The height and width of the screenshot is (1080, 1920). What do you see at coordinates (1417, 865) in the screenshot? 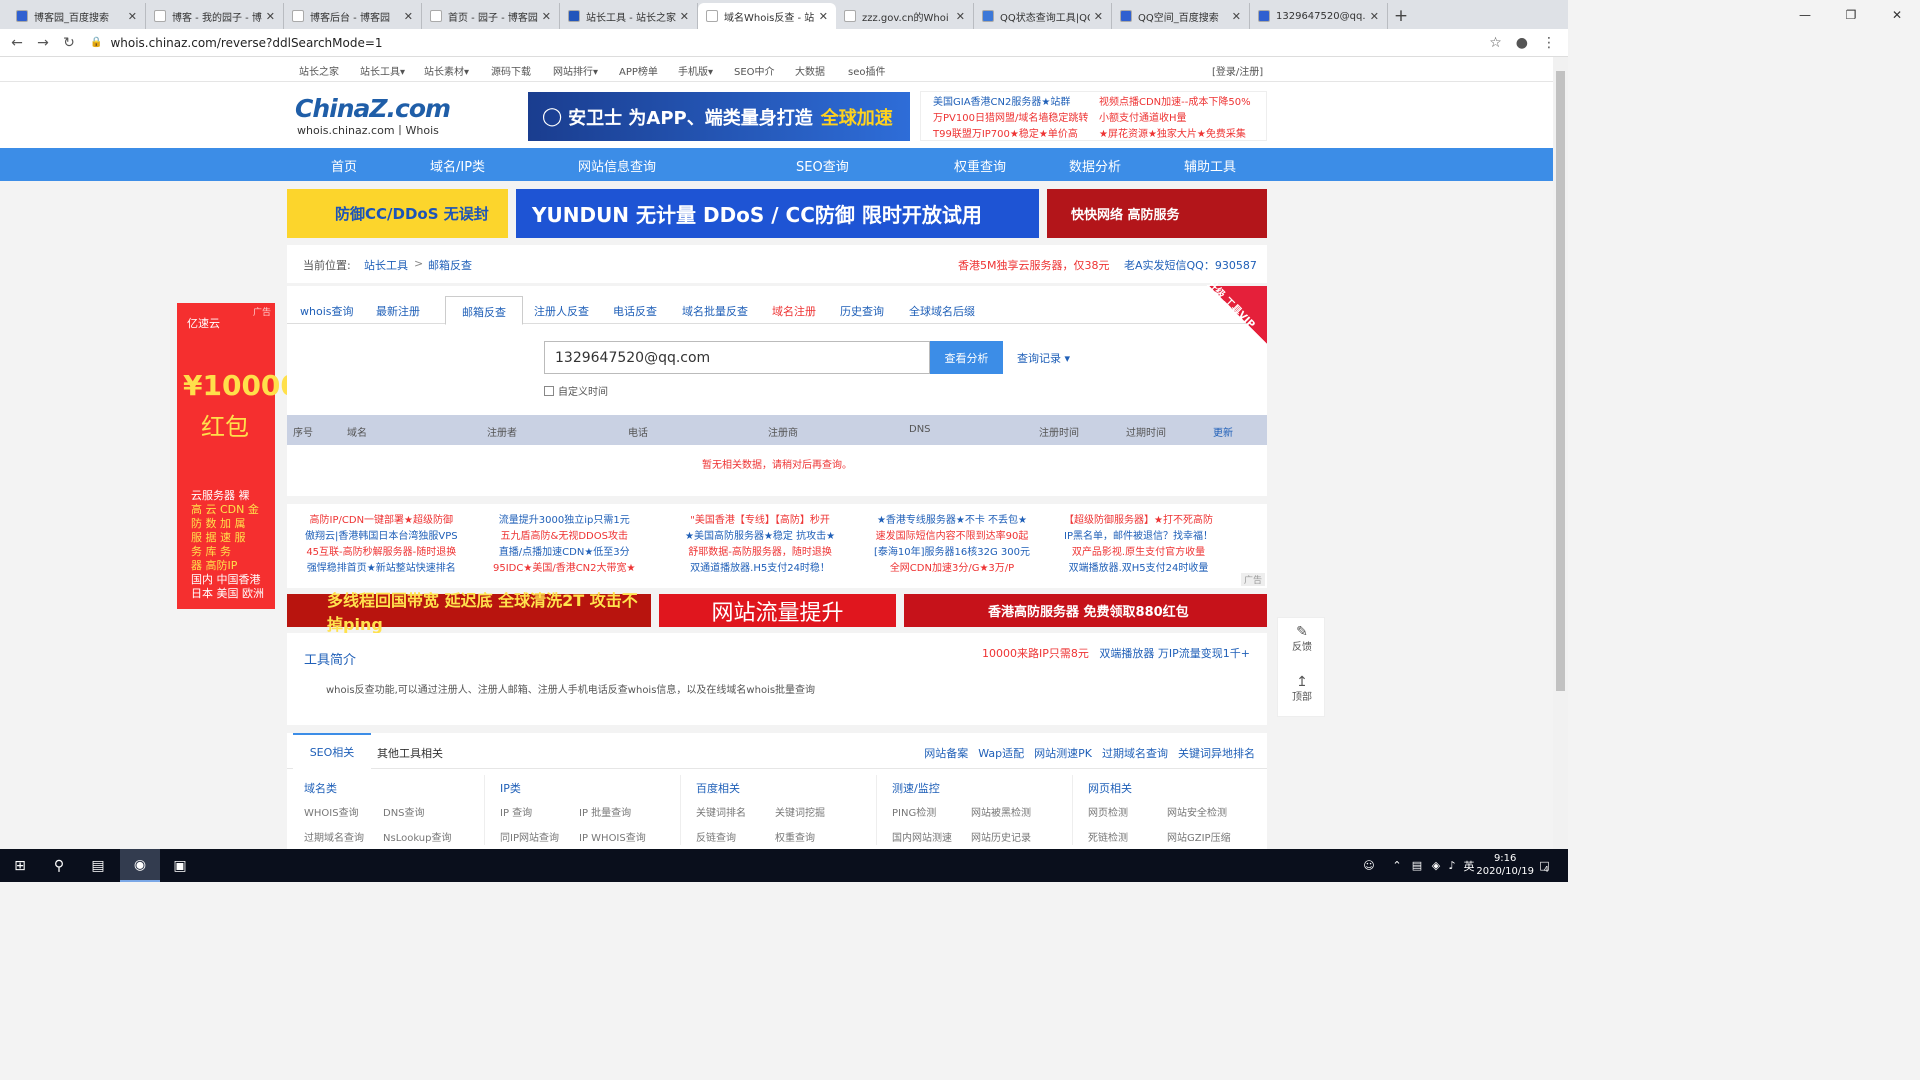
I see `network-icon: ▤` at bounding box center [1417, 865].